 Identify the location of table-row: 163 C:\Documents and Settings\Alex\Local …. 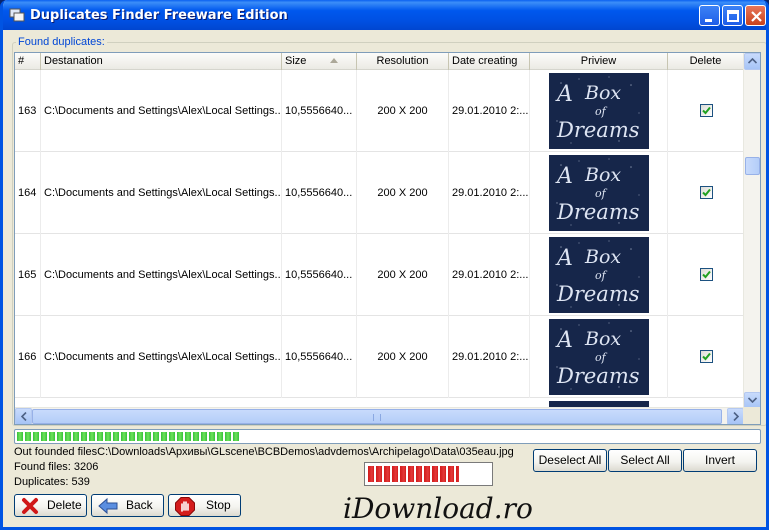
(379, 111).